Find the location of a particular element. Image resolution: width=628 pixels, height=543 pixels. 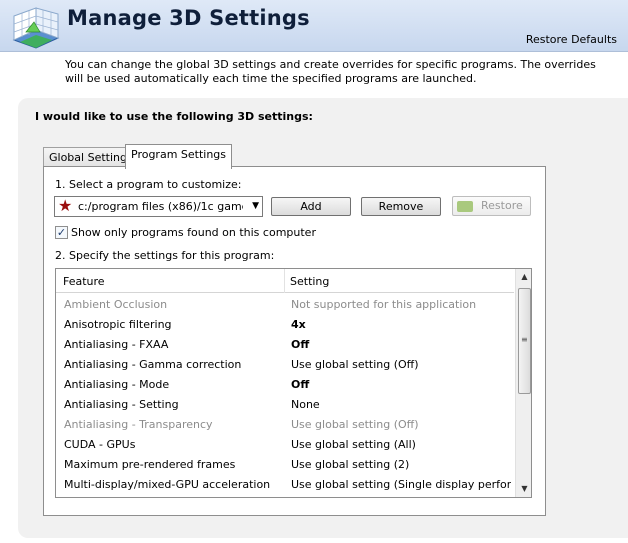

row-setting: Use global setting (All) is located at coordinates (353, 444).